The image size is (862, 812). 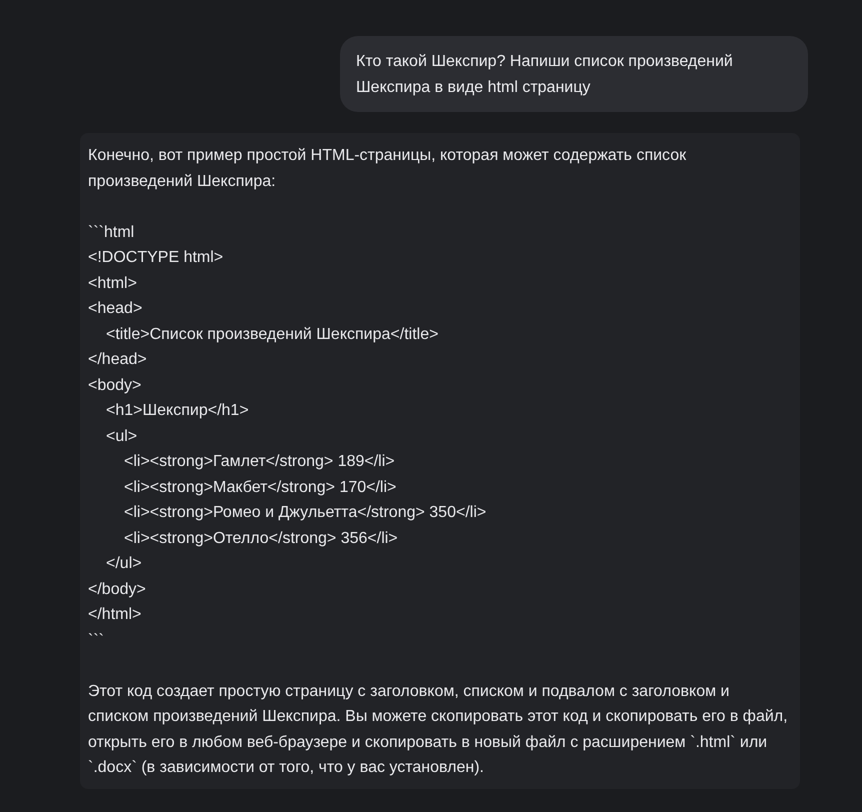 What do you see at coordinates (115, 308) in the screenshot?
I see `code-line: <head>` at bounding box center [115, 308].